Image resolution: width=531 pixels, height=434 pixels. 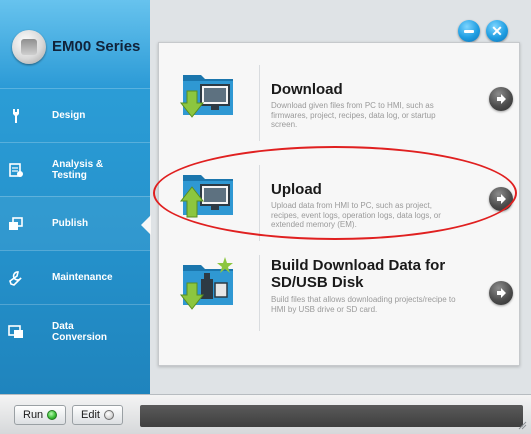 I want to click on publish-icon, so click(x=16, y=223).